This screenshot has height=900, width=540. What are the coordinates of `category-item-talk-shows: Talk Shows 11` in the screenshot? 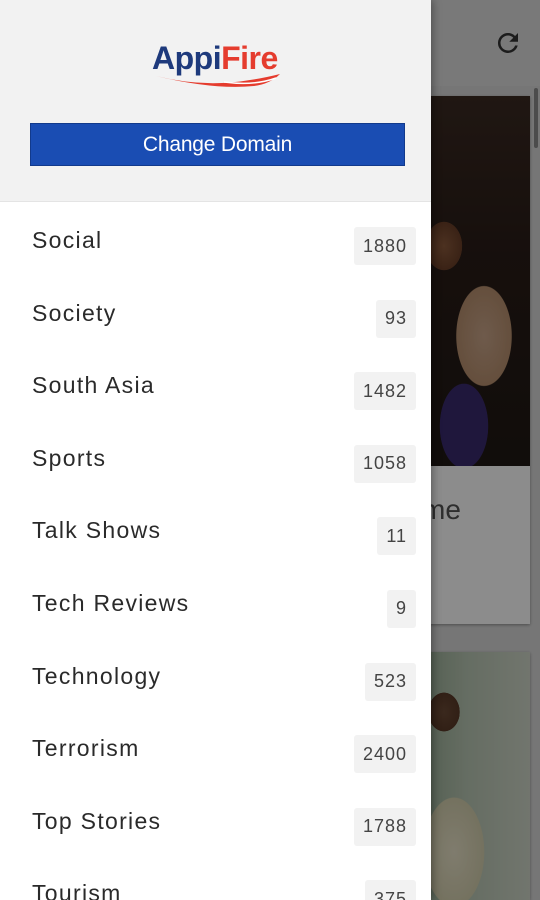 It's located at (215, 534).